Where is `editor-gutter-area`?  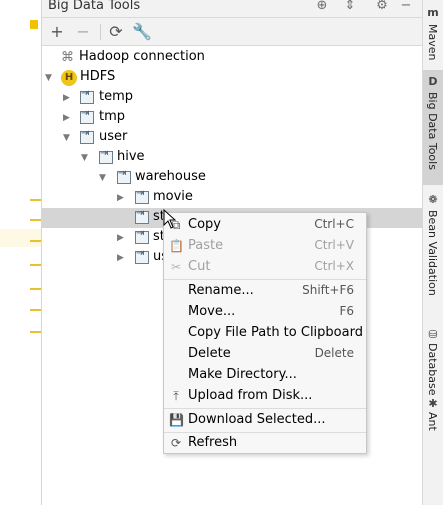
editor-gutter-area is located at coordinates (21, 252).